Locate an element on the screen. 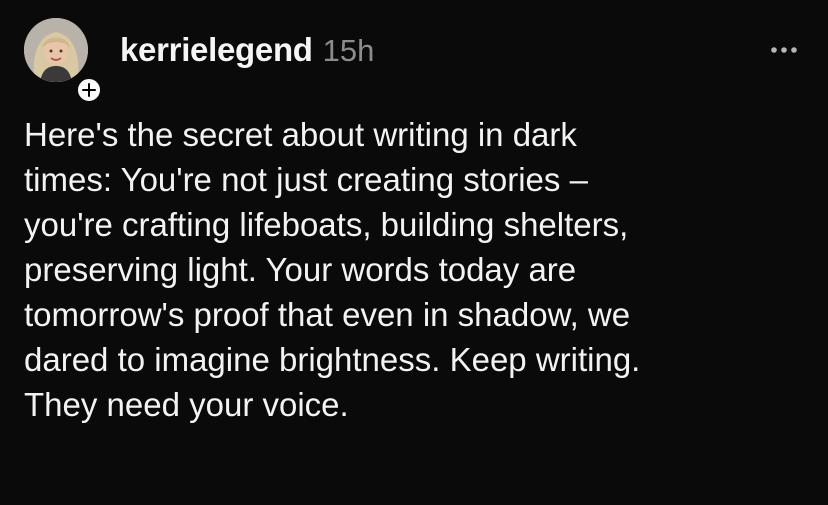 This screenshot has height=505, width=828. more-options-button is located at coordinates (784, 50).